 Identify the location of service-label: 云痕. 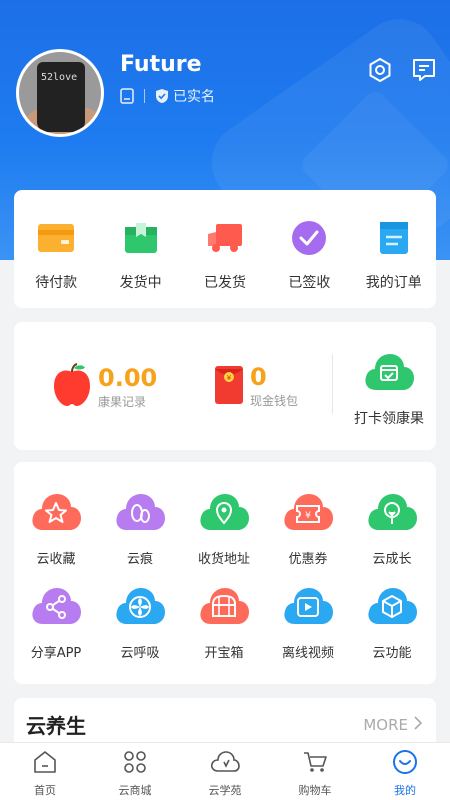
(139, 559).